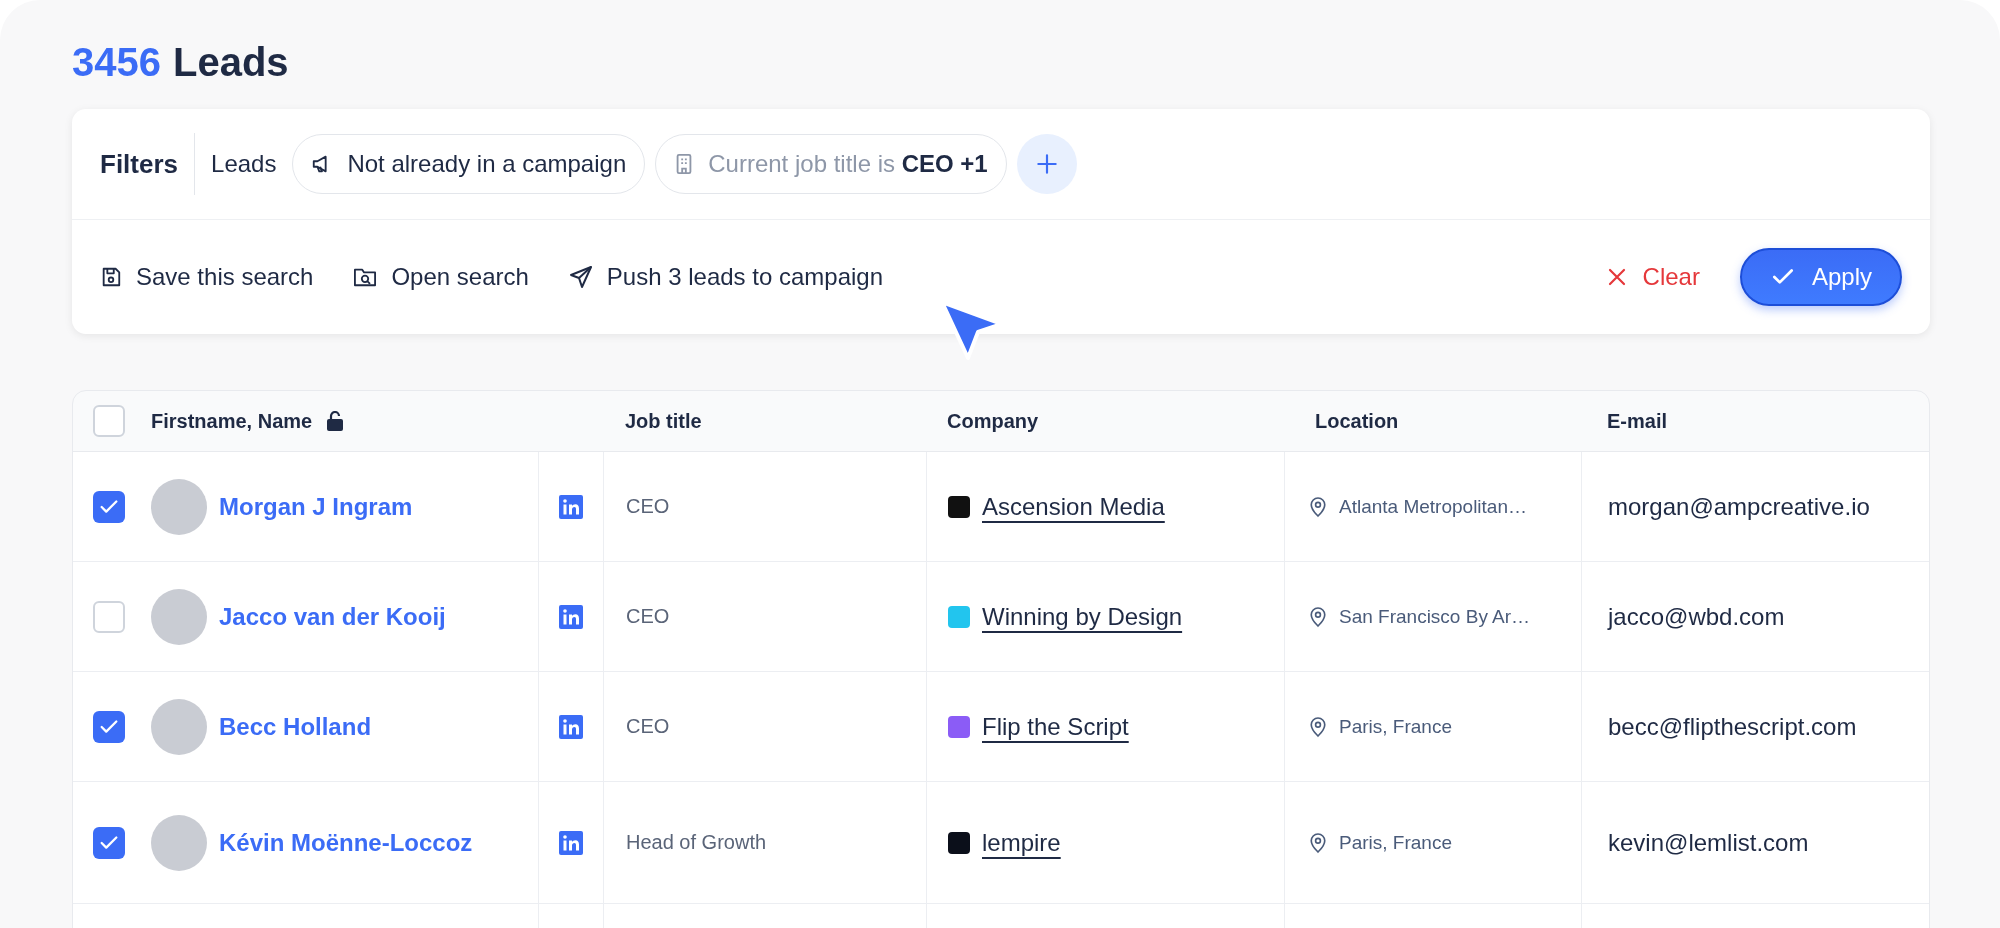 The height and width of the screenshot is (928, 2000). What do you see at coordinates (663, 421) in the screenshot?
I see `column-header: Job title` at bounding box center [663, 421].